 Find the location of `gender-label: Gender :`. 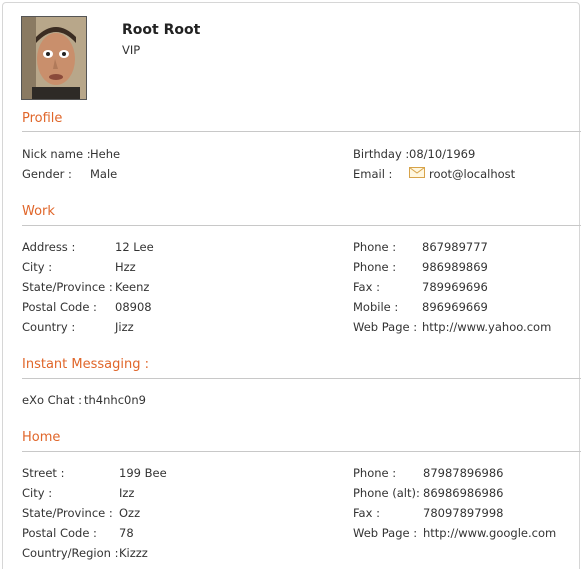

gender-label: Gender : is located at coordinates (47, 174).